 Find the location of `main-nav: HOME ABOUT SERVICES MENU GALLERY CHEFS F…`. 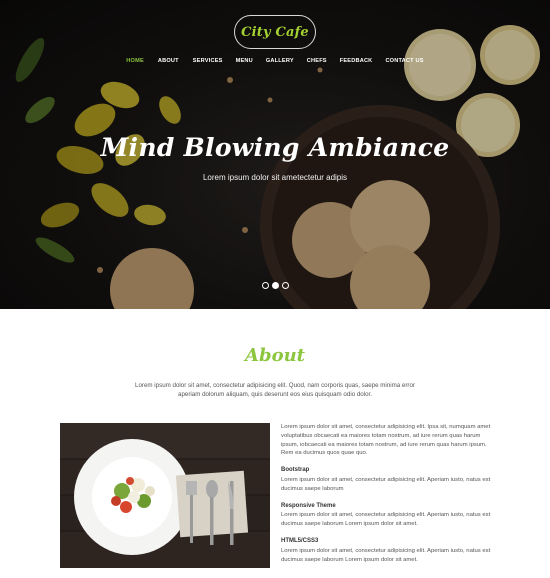

main-nav: HOME ABOUT SERVICES MENU GALLERY CHEFS F… is located at coordinates (275, 61).